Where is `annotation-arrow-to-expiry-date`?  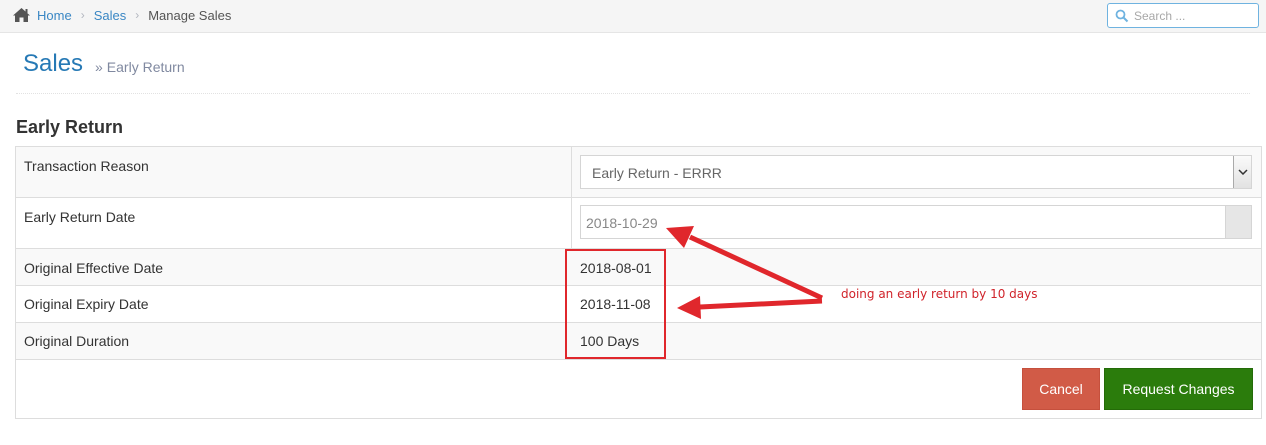
annotation-arrow-to-expiry-date is located at coordinates (750, 307).